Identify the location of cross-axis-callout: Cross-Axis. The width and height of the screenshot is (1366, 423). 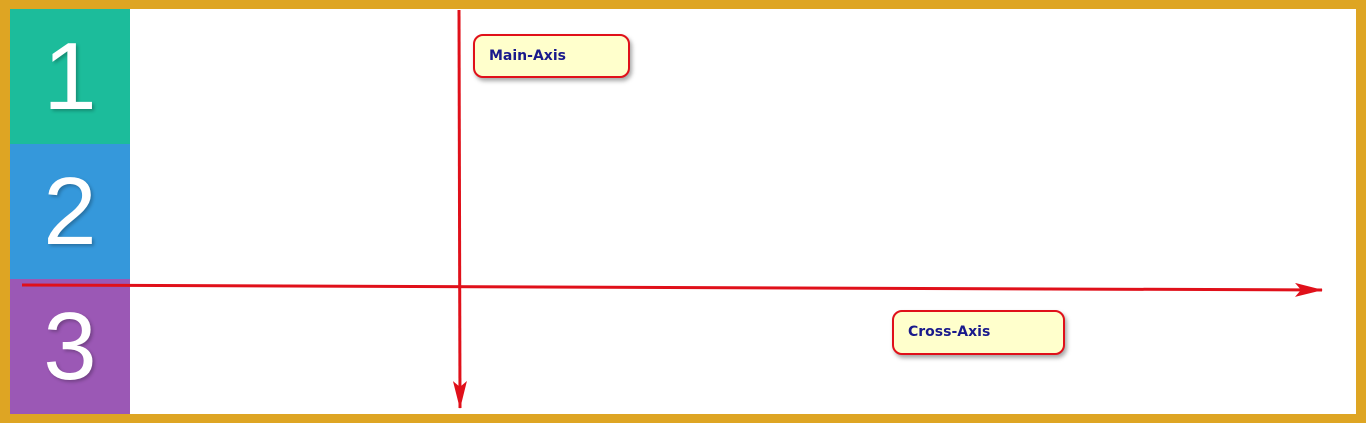
(978, 332).